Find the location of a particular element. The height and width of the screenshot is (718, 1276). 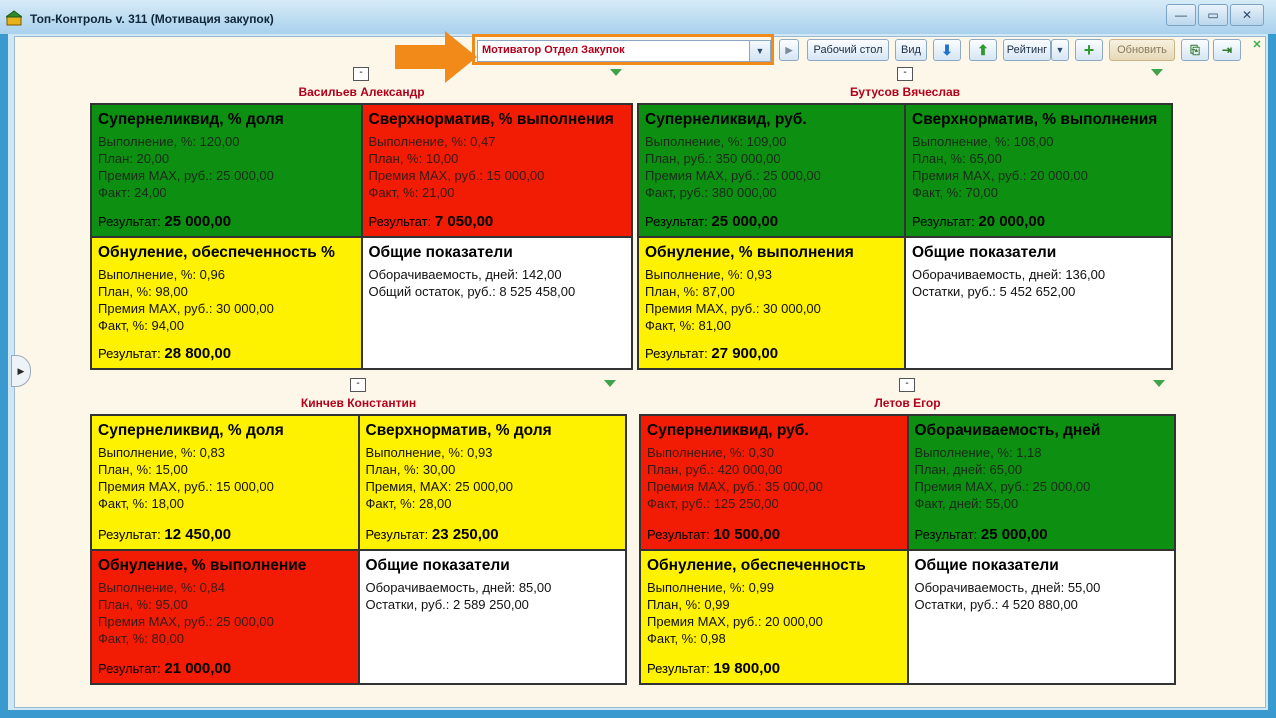

person-name: Летов Егор is located at coordinates (907, 403).